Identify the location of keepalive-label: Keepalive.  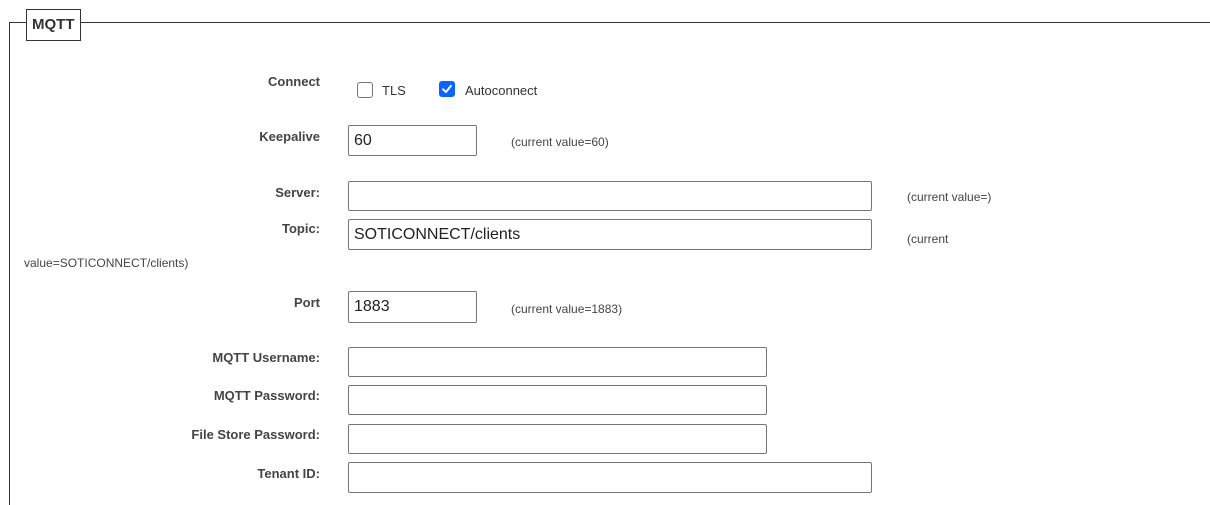
(289, 136).